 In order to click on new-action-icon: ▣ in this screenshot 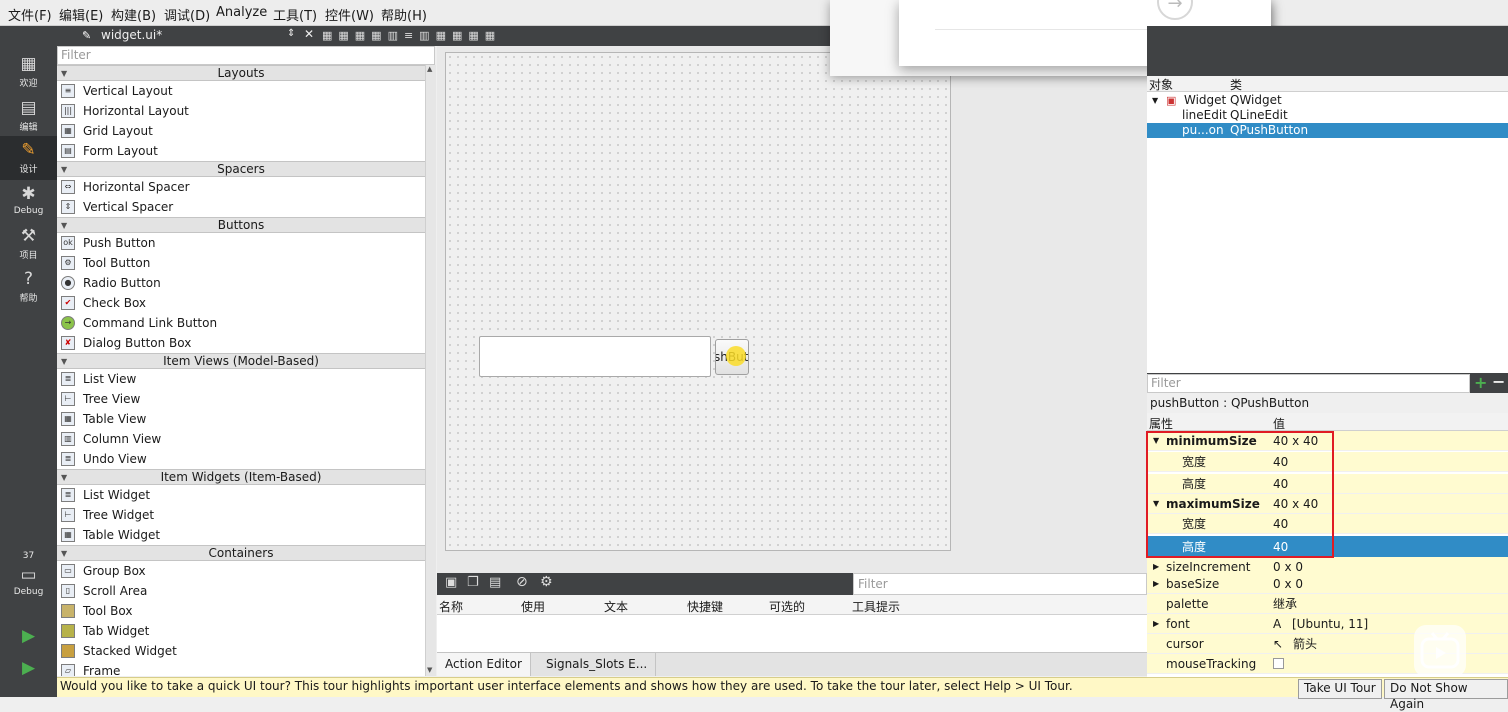, I will do `click(451, 582)`.